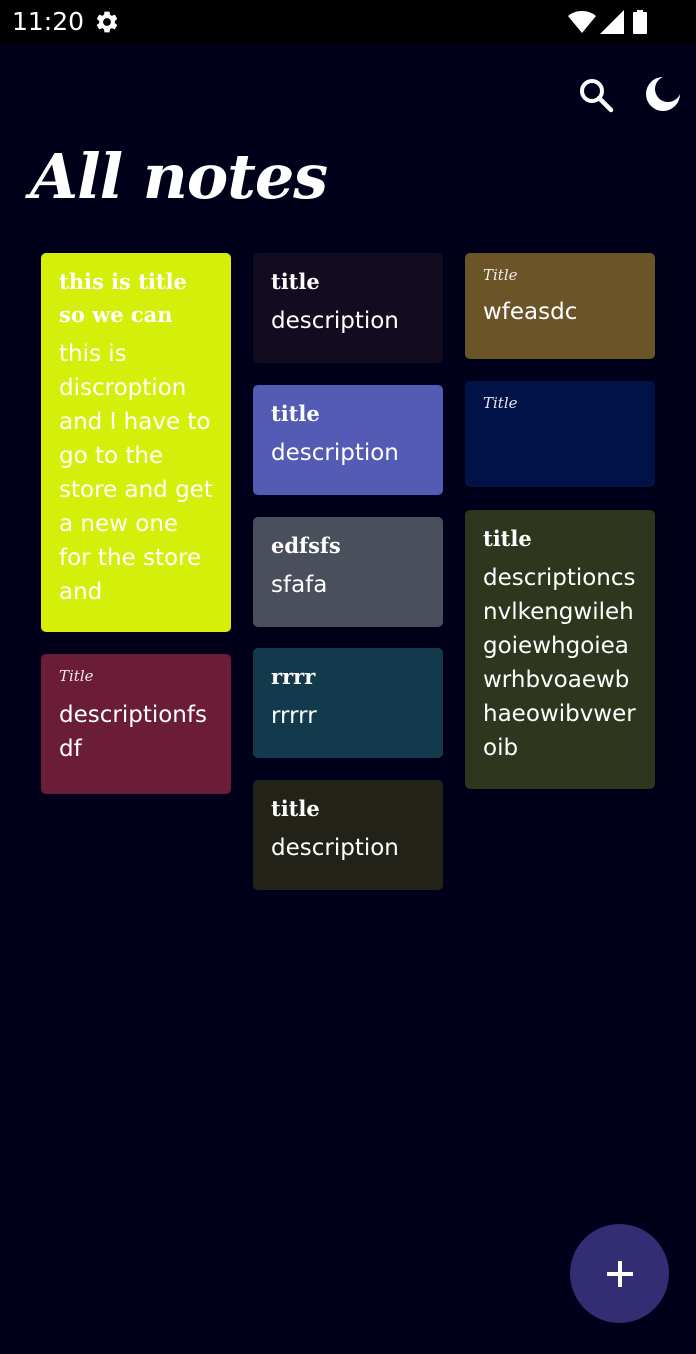  I want to click on note-card: Title descriptionfsdf, so click(136, 724).